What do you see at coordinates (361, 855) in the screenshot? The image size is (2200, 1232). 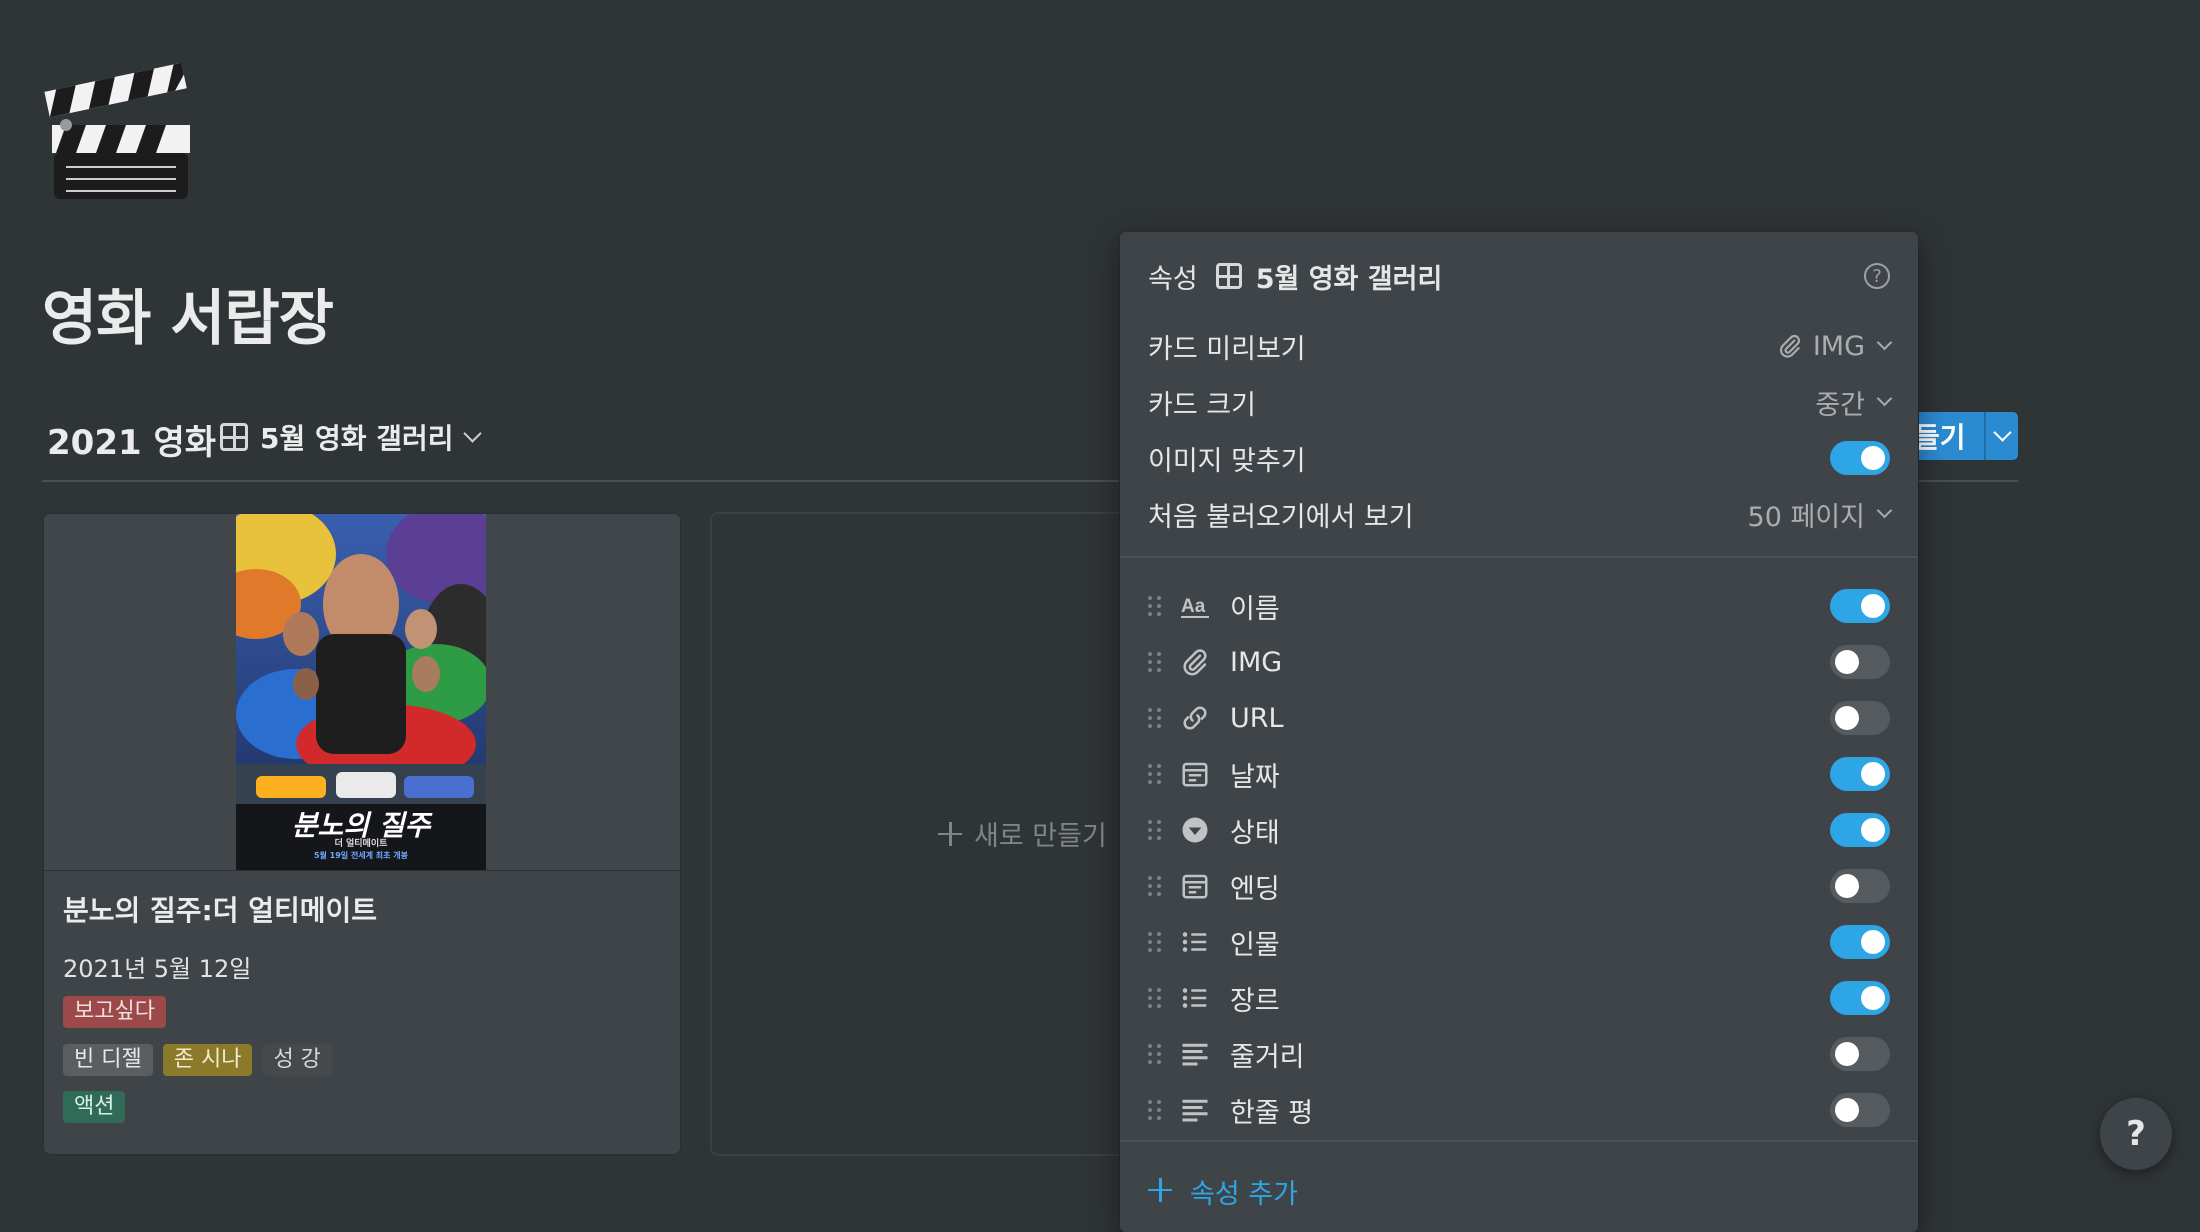 I see `poster-release: 5월 19일 전세계 최초 개봉` at bounding box center [361, 855].